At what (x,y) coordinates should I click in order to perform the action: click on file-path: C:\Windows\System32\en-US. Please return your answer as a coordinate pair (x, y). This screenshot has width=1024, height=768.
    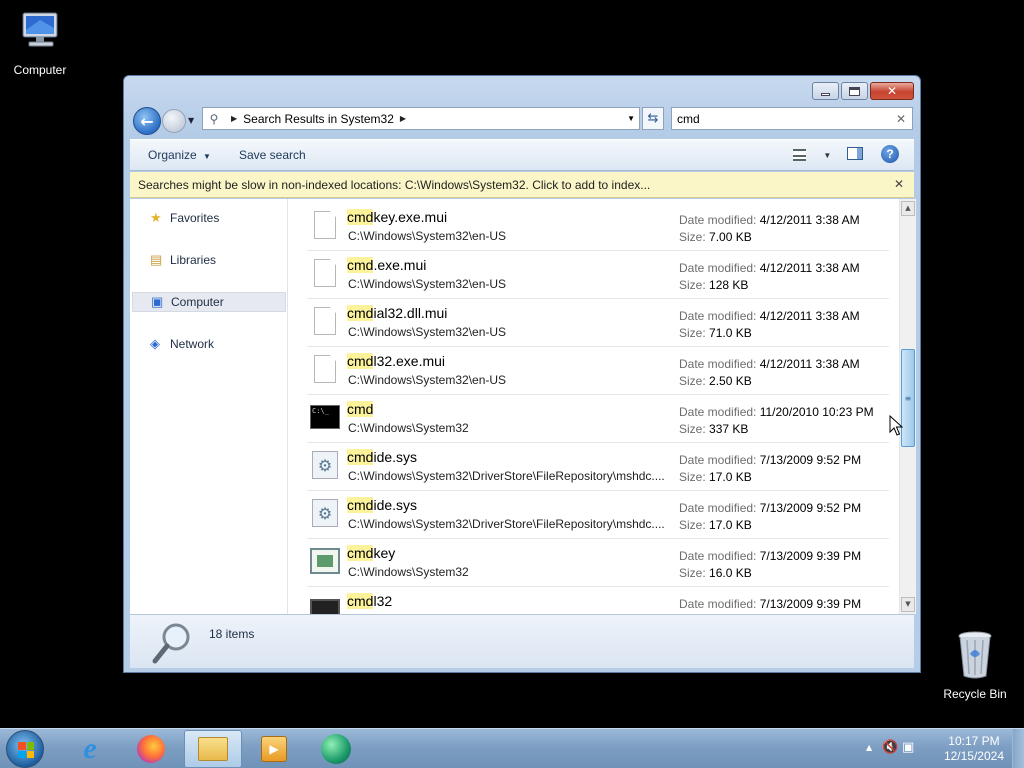
    Looking at the image, I should click on (427, 332).